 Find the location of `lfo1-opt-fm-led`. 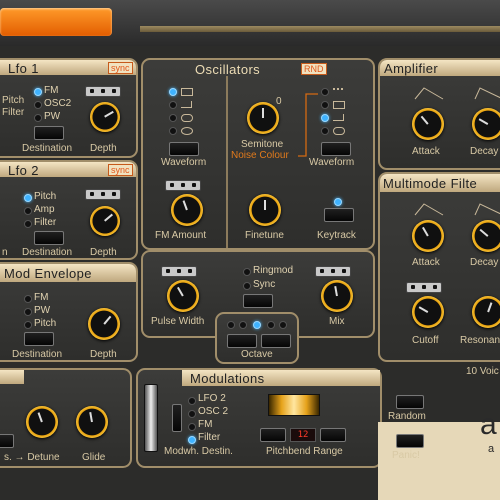

lfo1-opt-fm-led is located at coordinates (38, 92).